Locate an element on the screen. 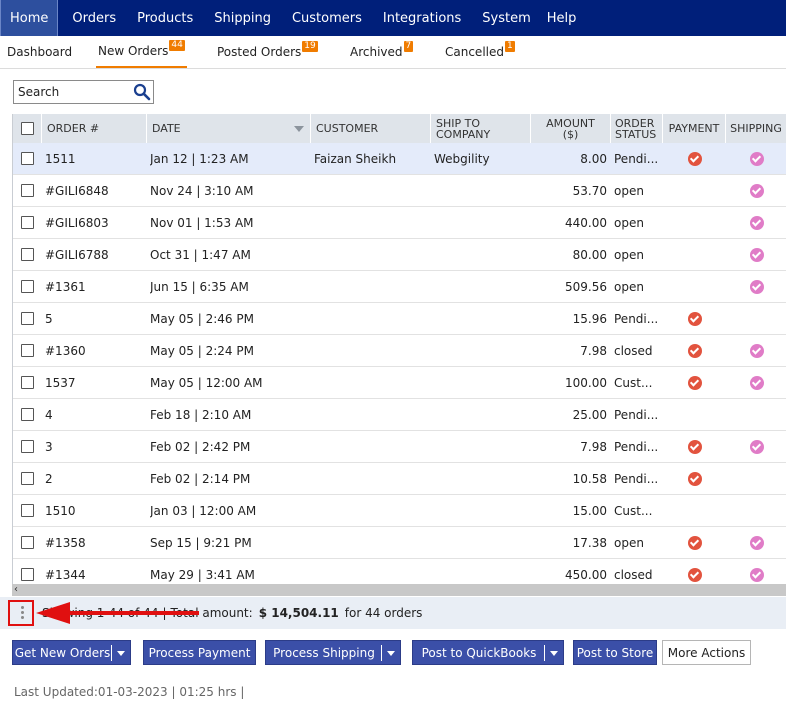 Image resolution: width=786 pixels, height=703 pixels. col-payment: PAYMENT is located at coordinates (694, 128).